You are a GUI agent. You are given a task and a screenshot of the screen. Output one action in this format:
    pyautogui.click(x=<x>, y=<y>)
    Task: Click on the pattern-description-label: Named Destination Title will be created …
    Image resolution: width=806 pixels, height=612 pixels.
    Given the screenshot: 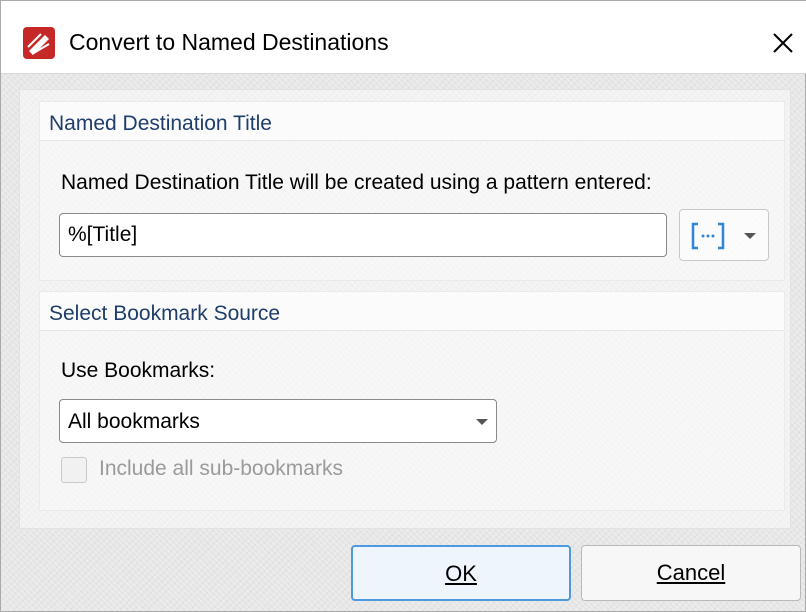 What is the action you would take?
    pyautogui.click(x=356, y=182)
    